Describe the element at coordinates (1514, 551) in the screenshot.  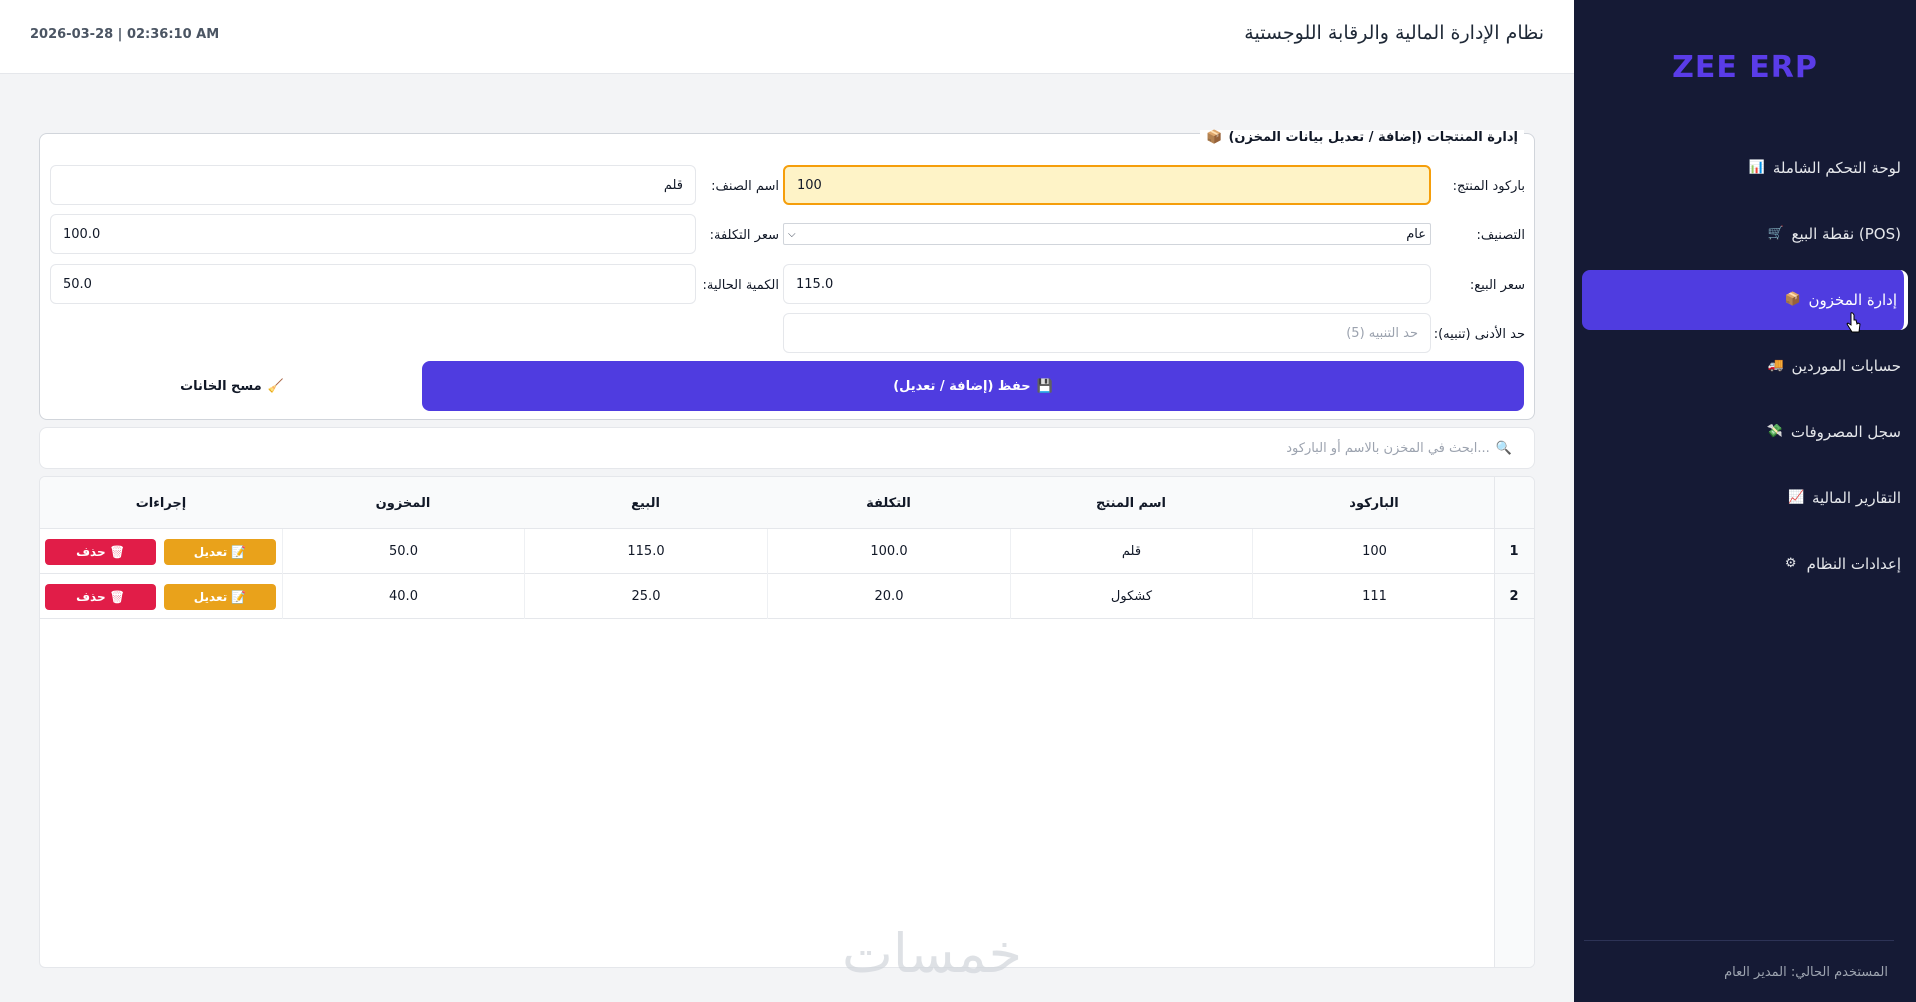
I see `row-number: 1` at that location.